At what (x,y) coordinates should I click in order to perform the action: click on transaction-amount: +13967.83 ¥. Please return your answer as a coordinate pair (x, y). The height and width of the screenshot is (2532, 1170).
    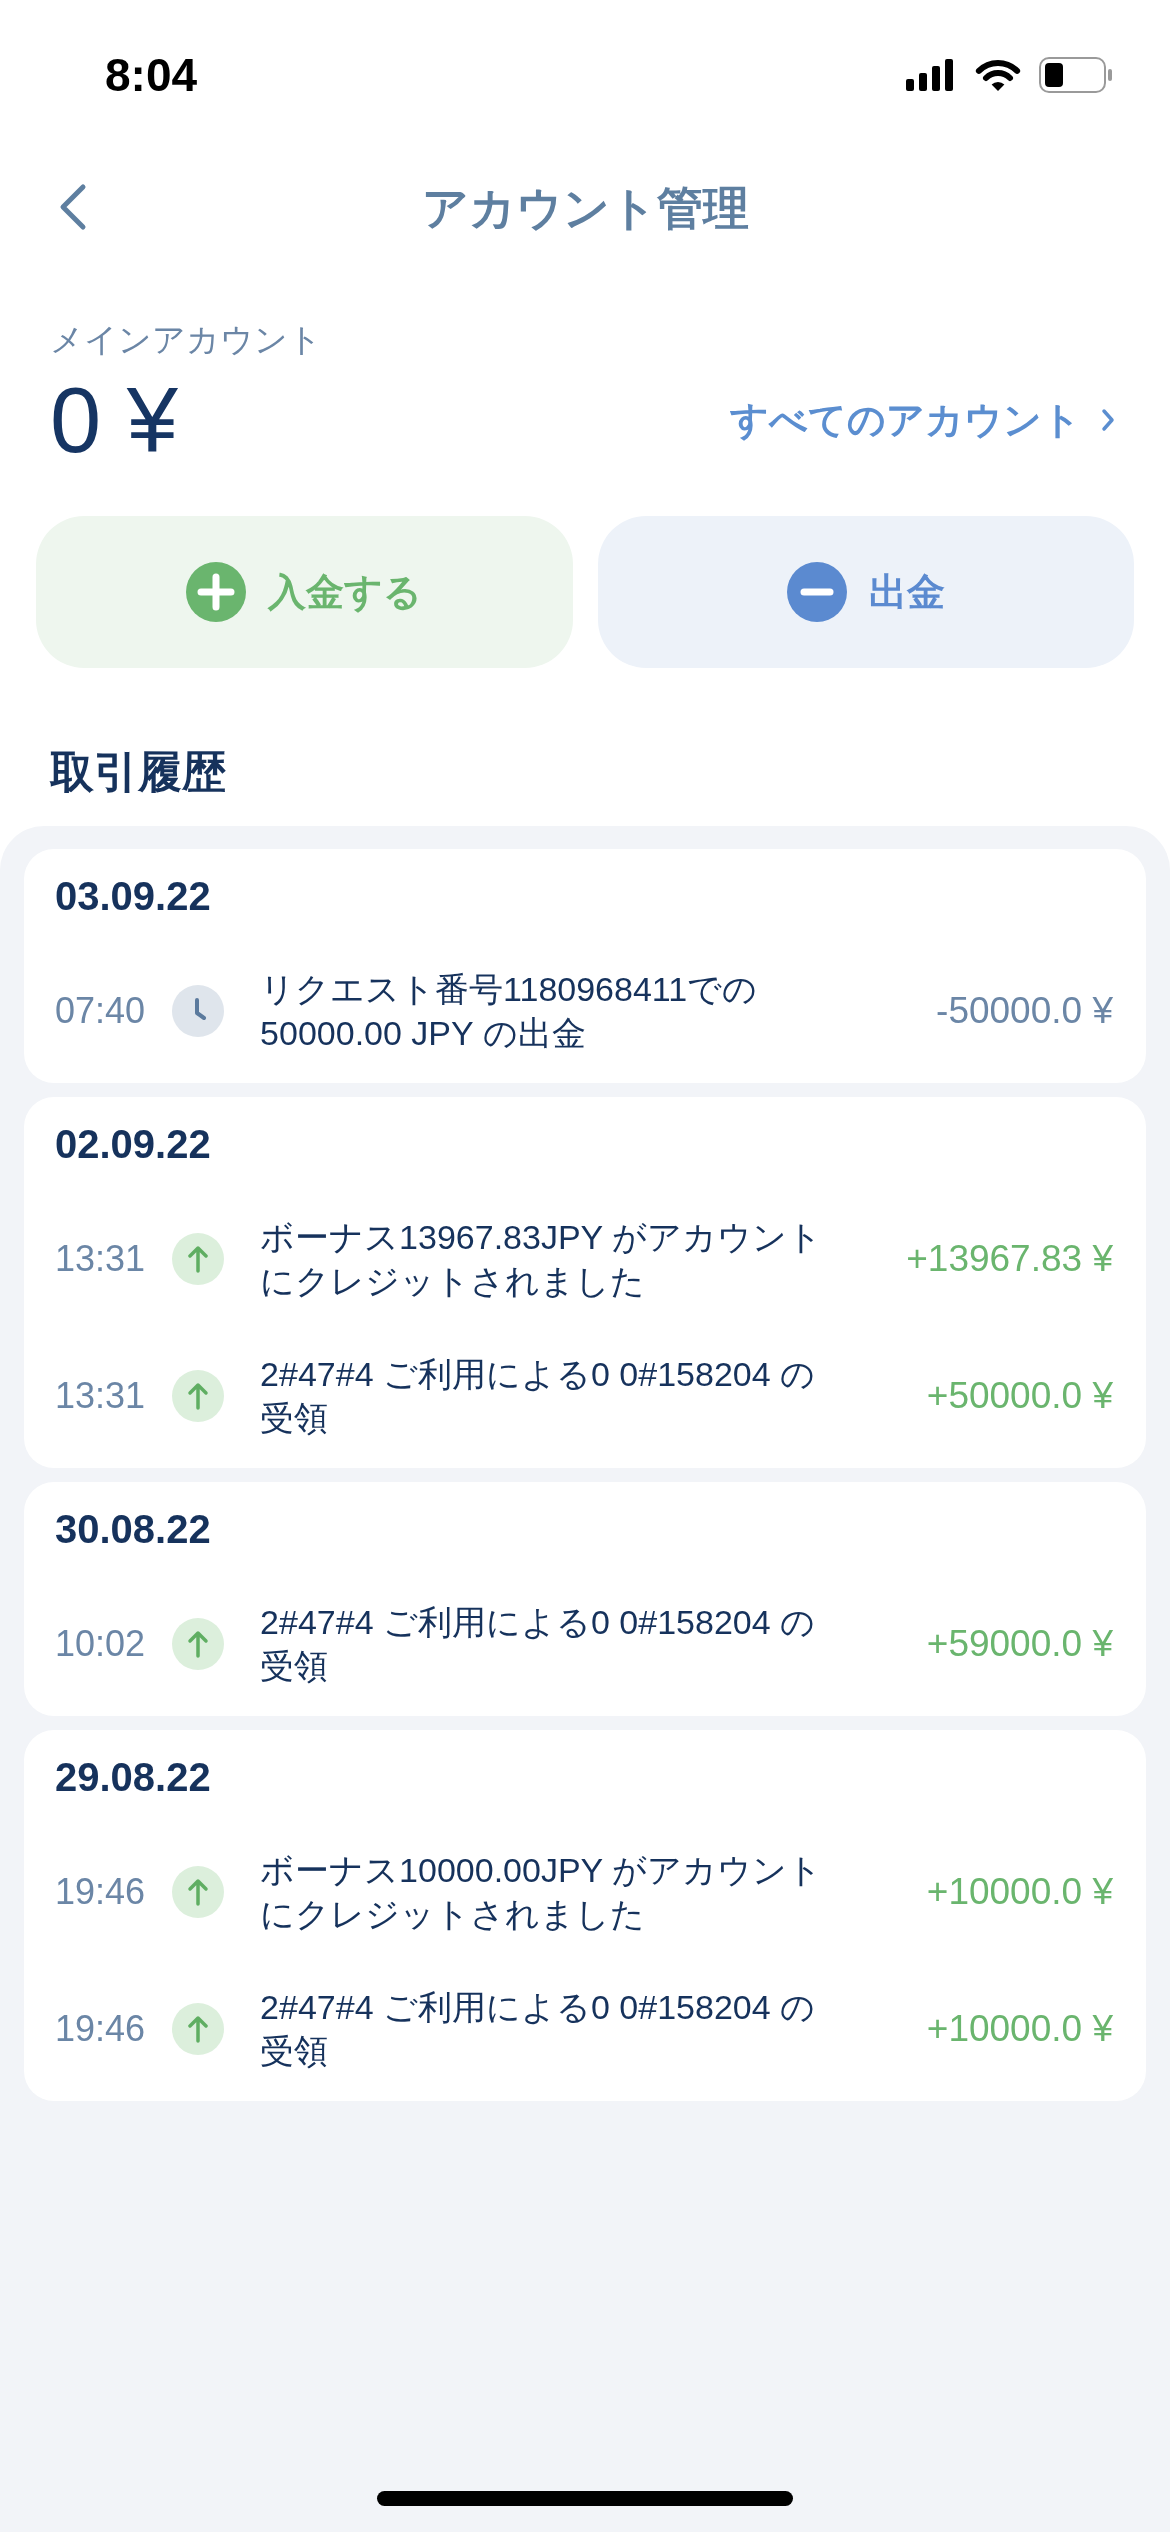
    Looking at the image, I should click on (1009, 1259).